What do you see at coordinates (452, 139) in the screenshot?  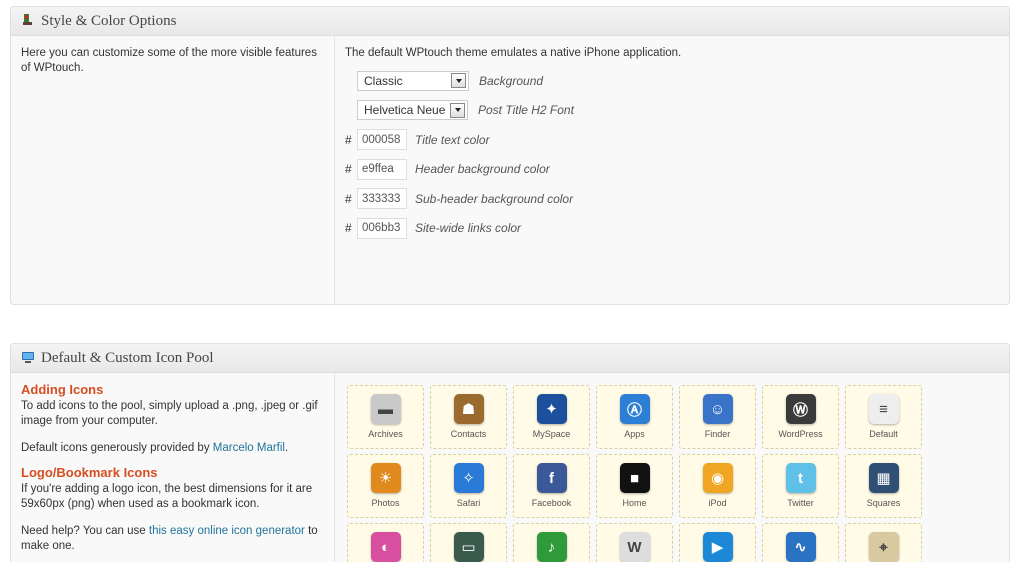 I see `title-color-label: Title text color` at bounding box center [452, 139].